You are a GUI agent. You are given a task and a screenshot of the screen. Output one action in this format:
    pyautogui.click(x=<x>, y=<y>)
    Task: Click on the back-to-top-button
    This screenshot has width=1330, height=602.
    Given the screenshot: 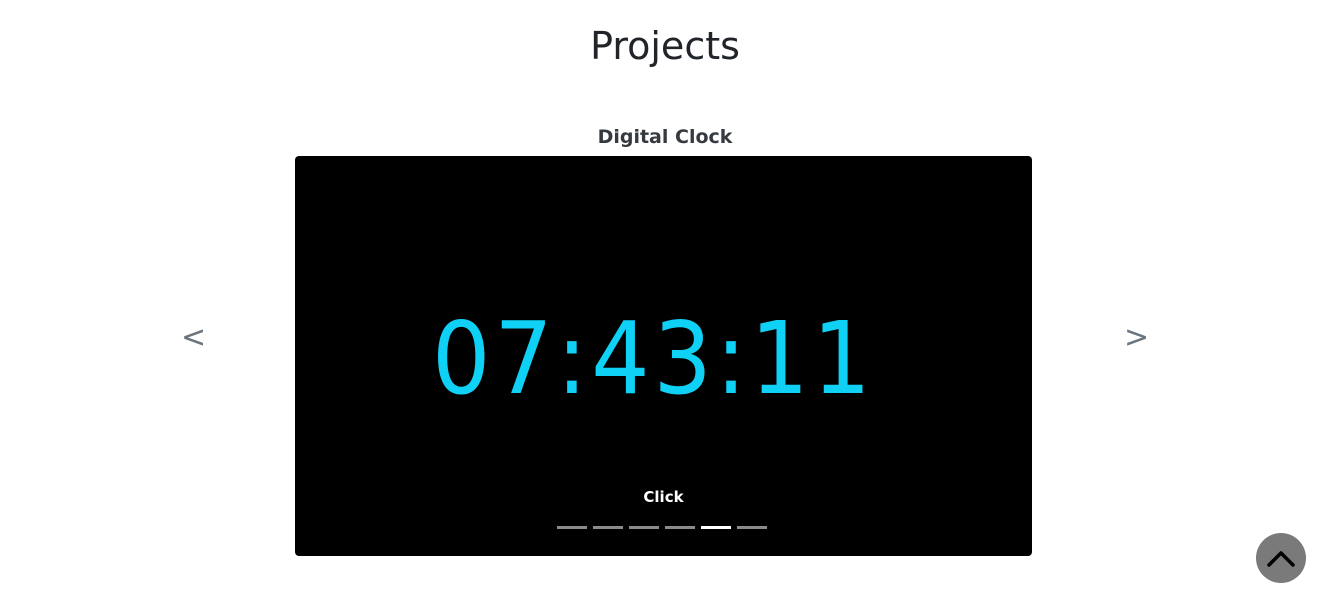 What is the action you would take?
    pyautogui.click(x=1281, y=558)
    